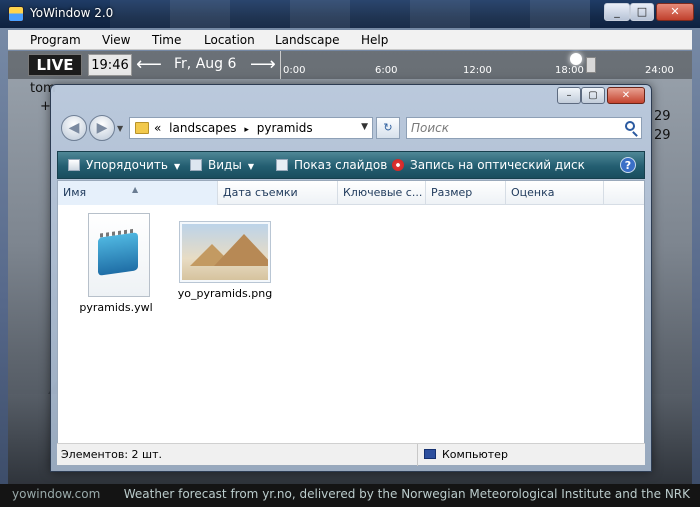 The width and height of the screenshot is (700, 507). I want to click on status-location: Компьютер, so click(462, 455).